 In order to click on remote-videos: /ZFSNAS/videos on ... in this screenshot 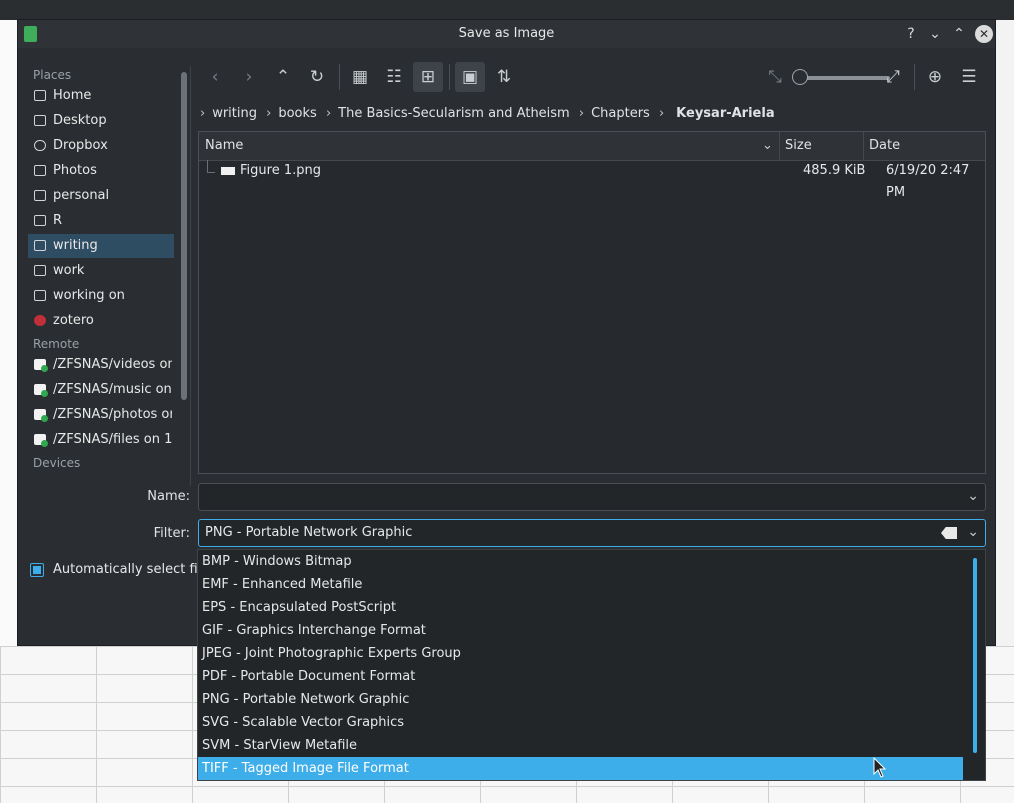, I will do `click(101, 365)`.